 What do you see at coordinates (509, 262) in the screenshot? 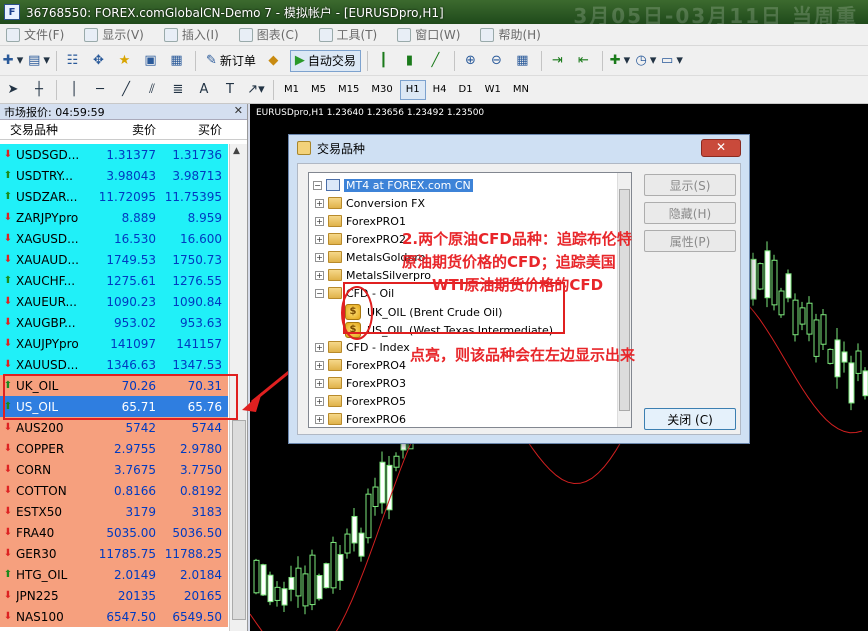
I see `annotation-line-2: 原油期货价格的CFD；追踪美国` at bounding box center [509, 262].